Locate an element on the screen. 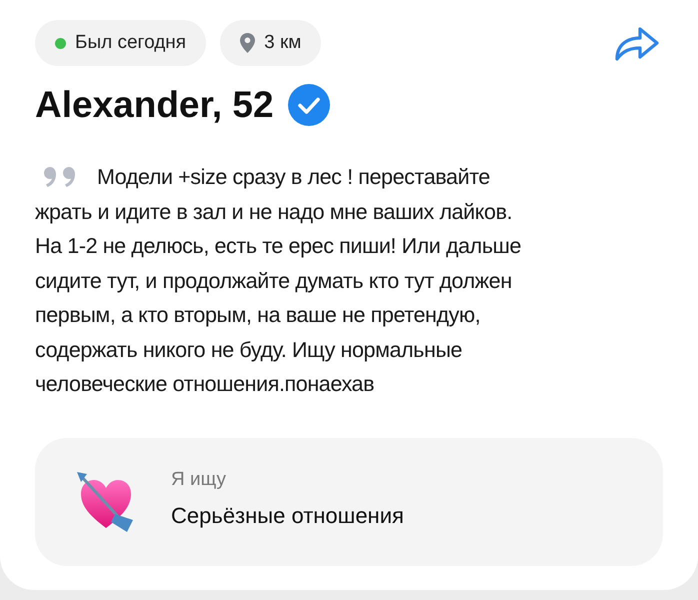  about-line: человеческие отношения.понаехав is located at coordinates (204, 384).